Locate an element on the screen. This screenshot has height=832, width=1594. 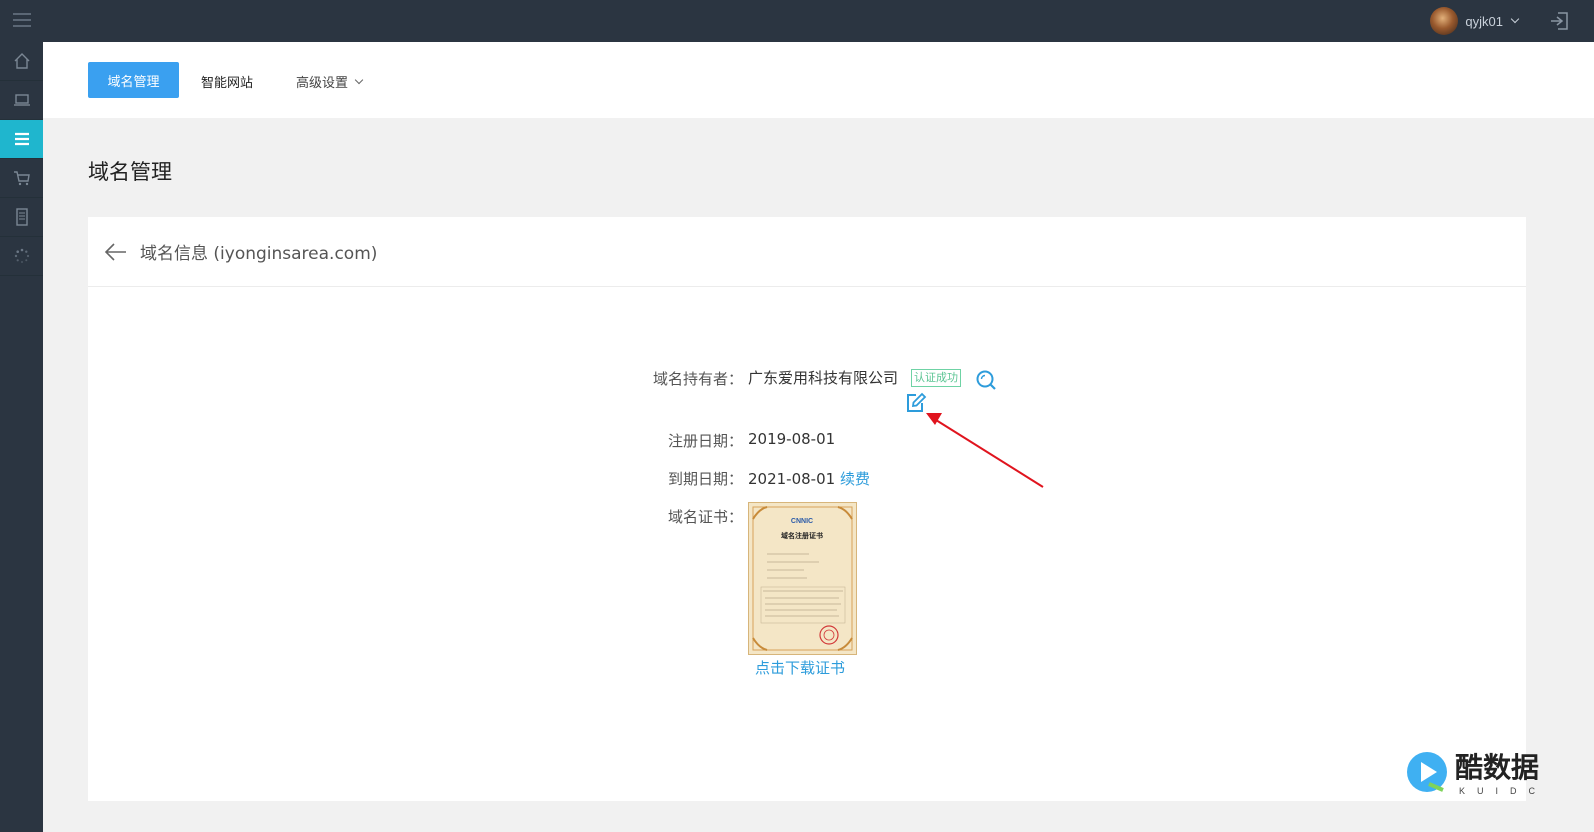
sidebar-item-invoices is located at coordinates (21, 217).